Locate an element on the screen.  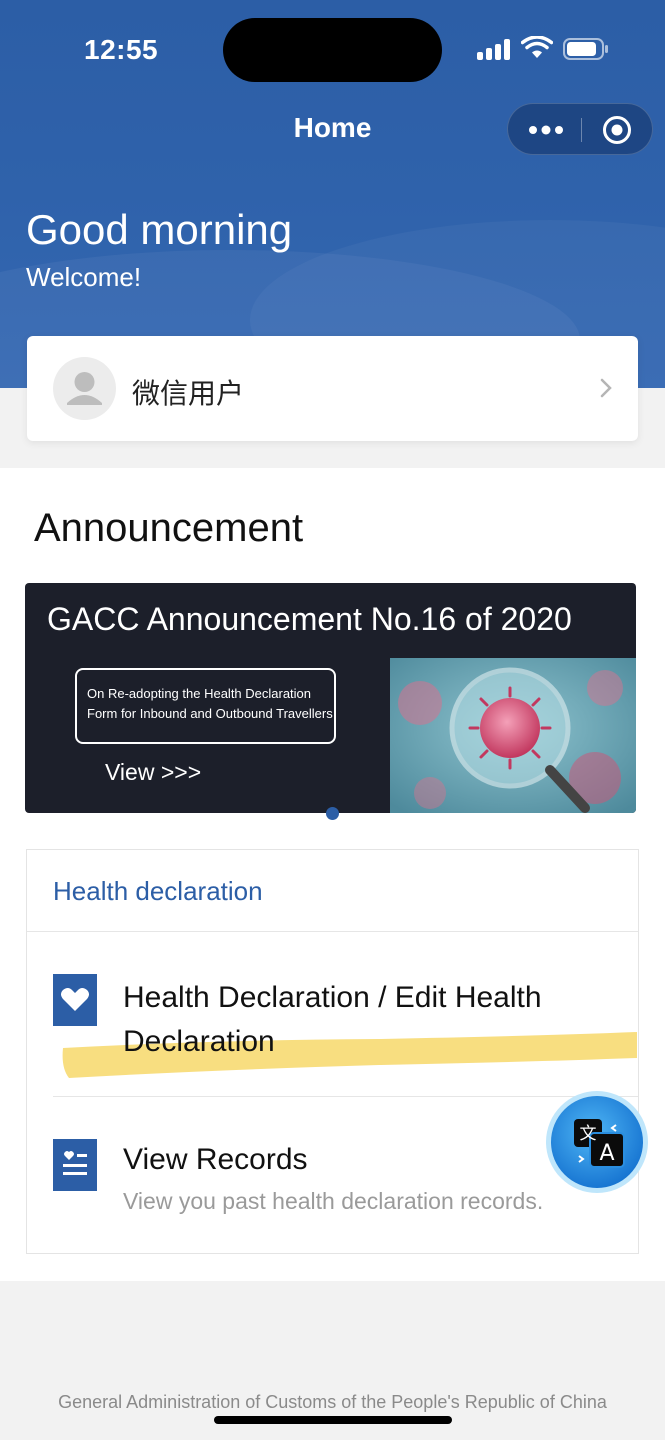
svg-text: 文 is located at coordinates (588, 1134).